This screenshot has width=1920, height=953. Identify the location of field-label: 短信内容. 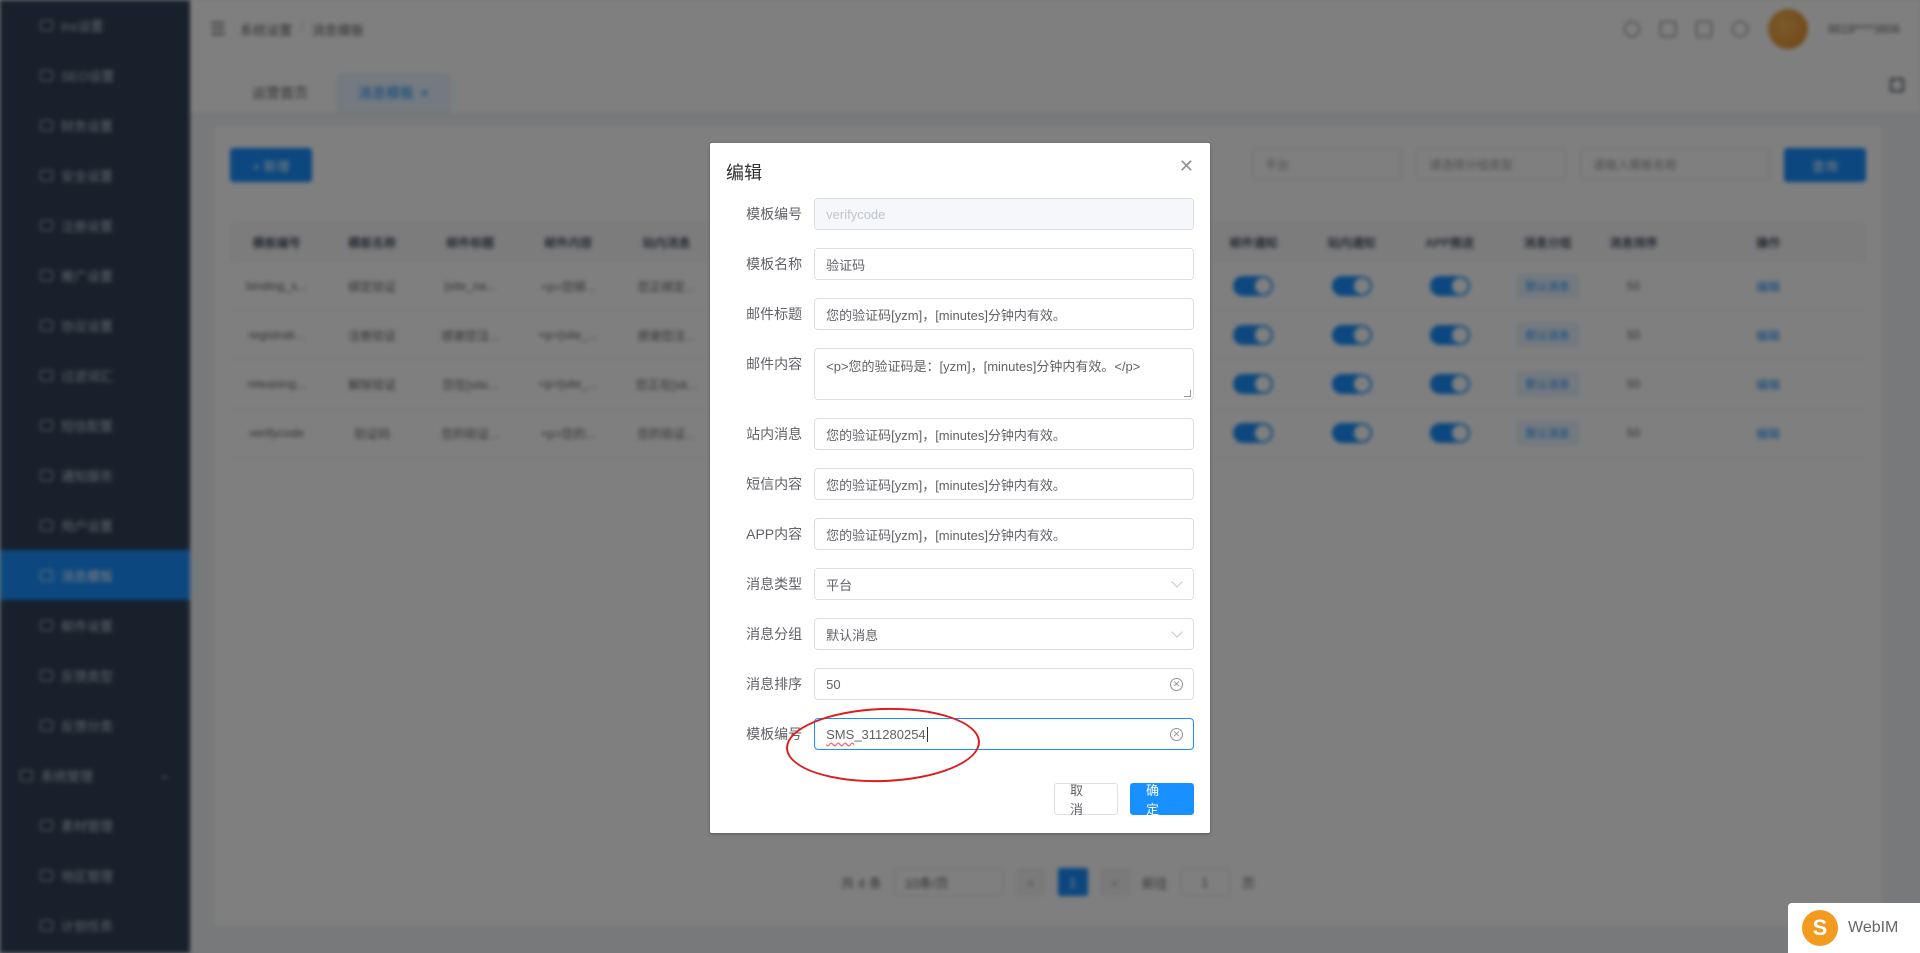
(774, 484).